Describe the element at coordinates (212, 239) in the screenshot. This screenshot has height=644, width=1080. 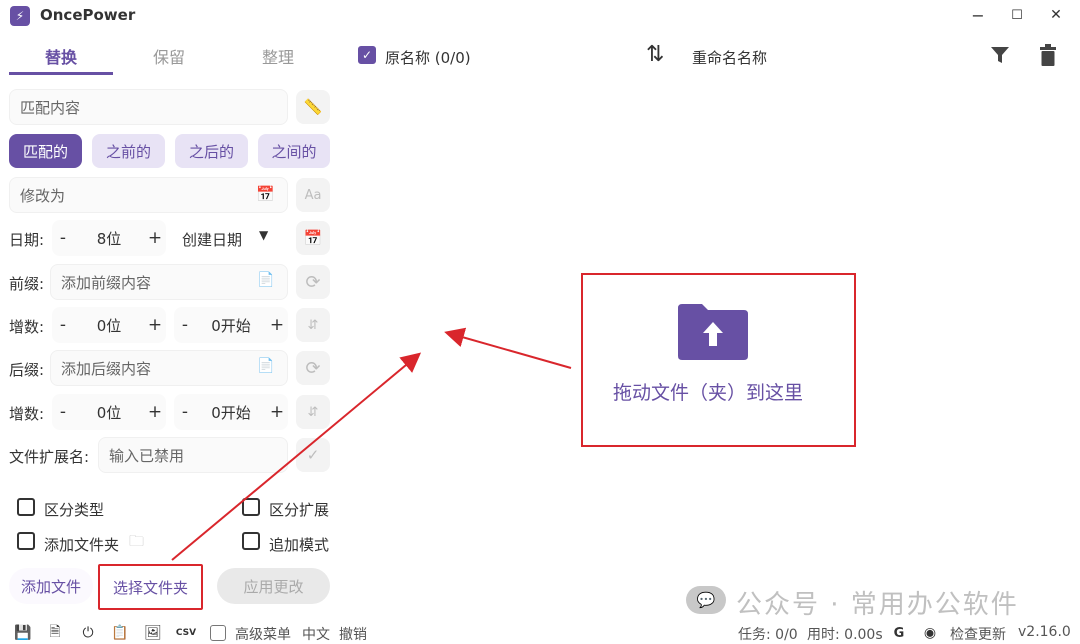
I see `date-type-select: 创建日期` at that location.